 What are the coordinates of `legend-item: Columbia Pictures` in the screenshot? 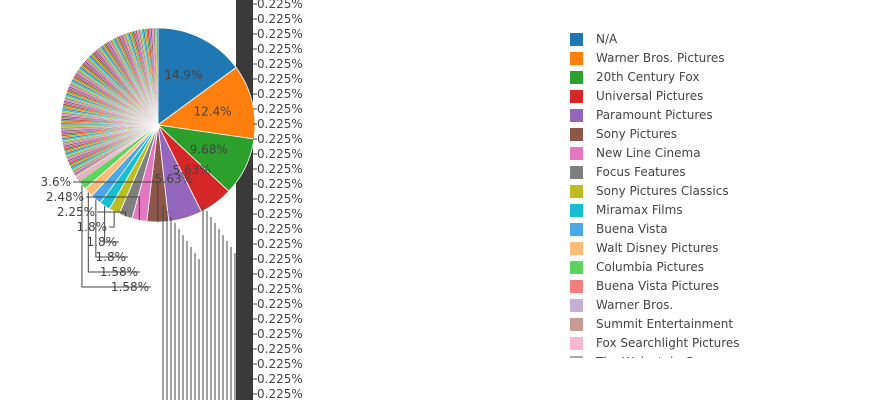 It's located at (710, 267).